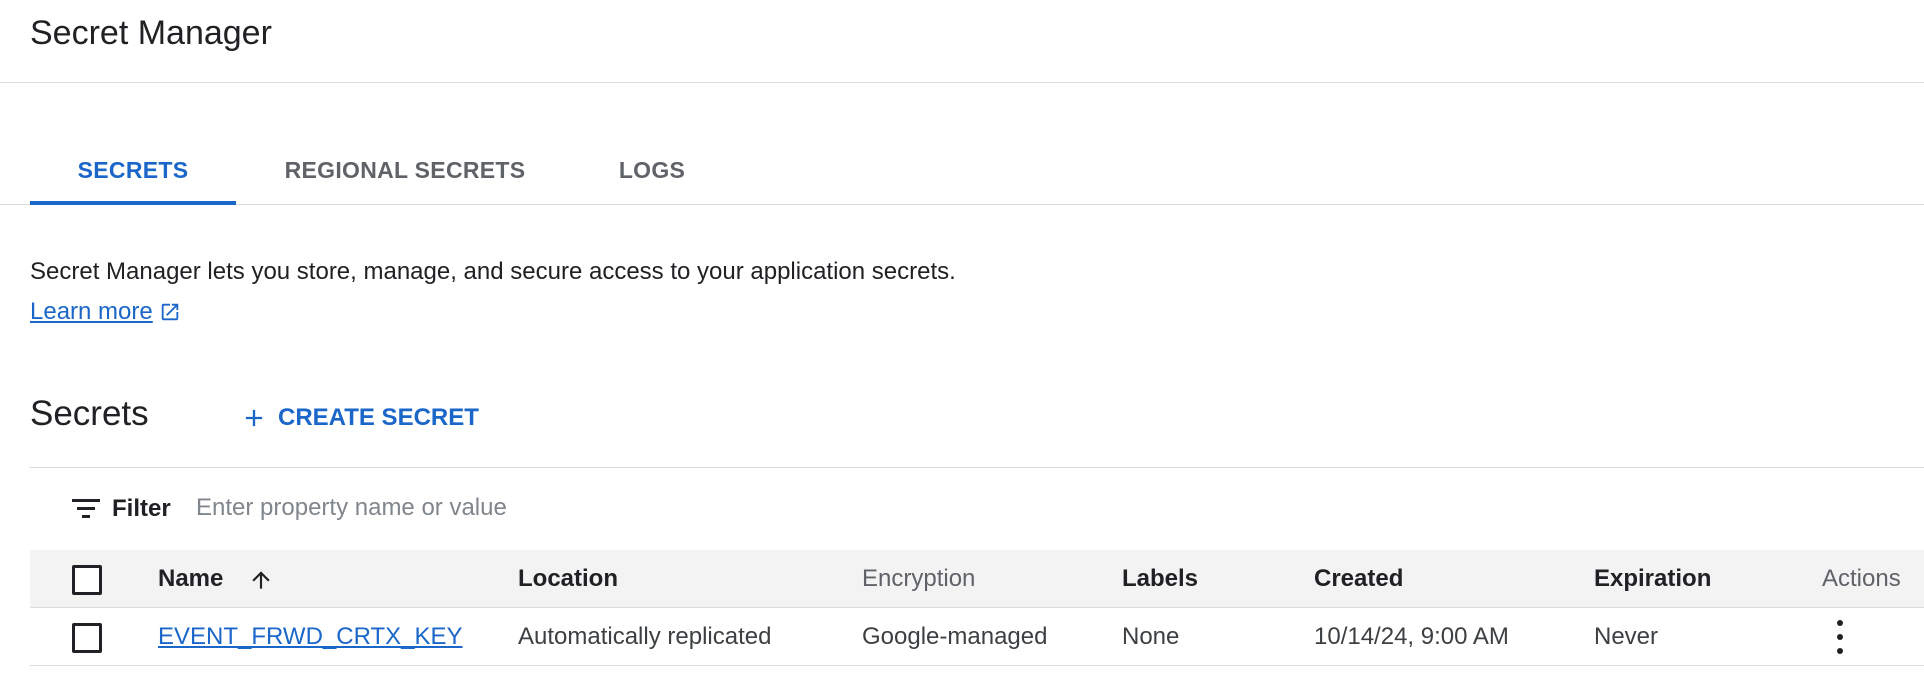 The image size is (1924, 688). Describe the element at coordinates (254, 418) in the screenshot. I see `plus-icon` at that location.